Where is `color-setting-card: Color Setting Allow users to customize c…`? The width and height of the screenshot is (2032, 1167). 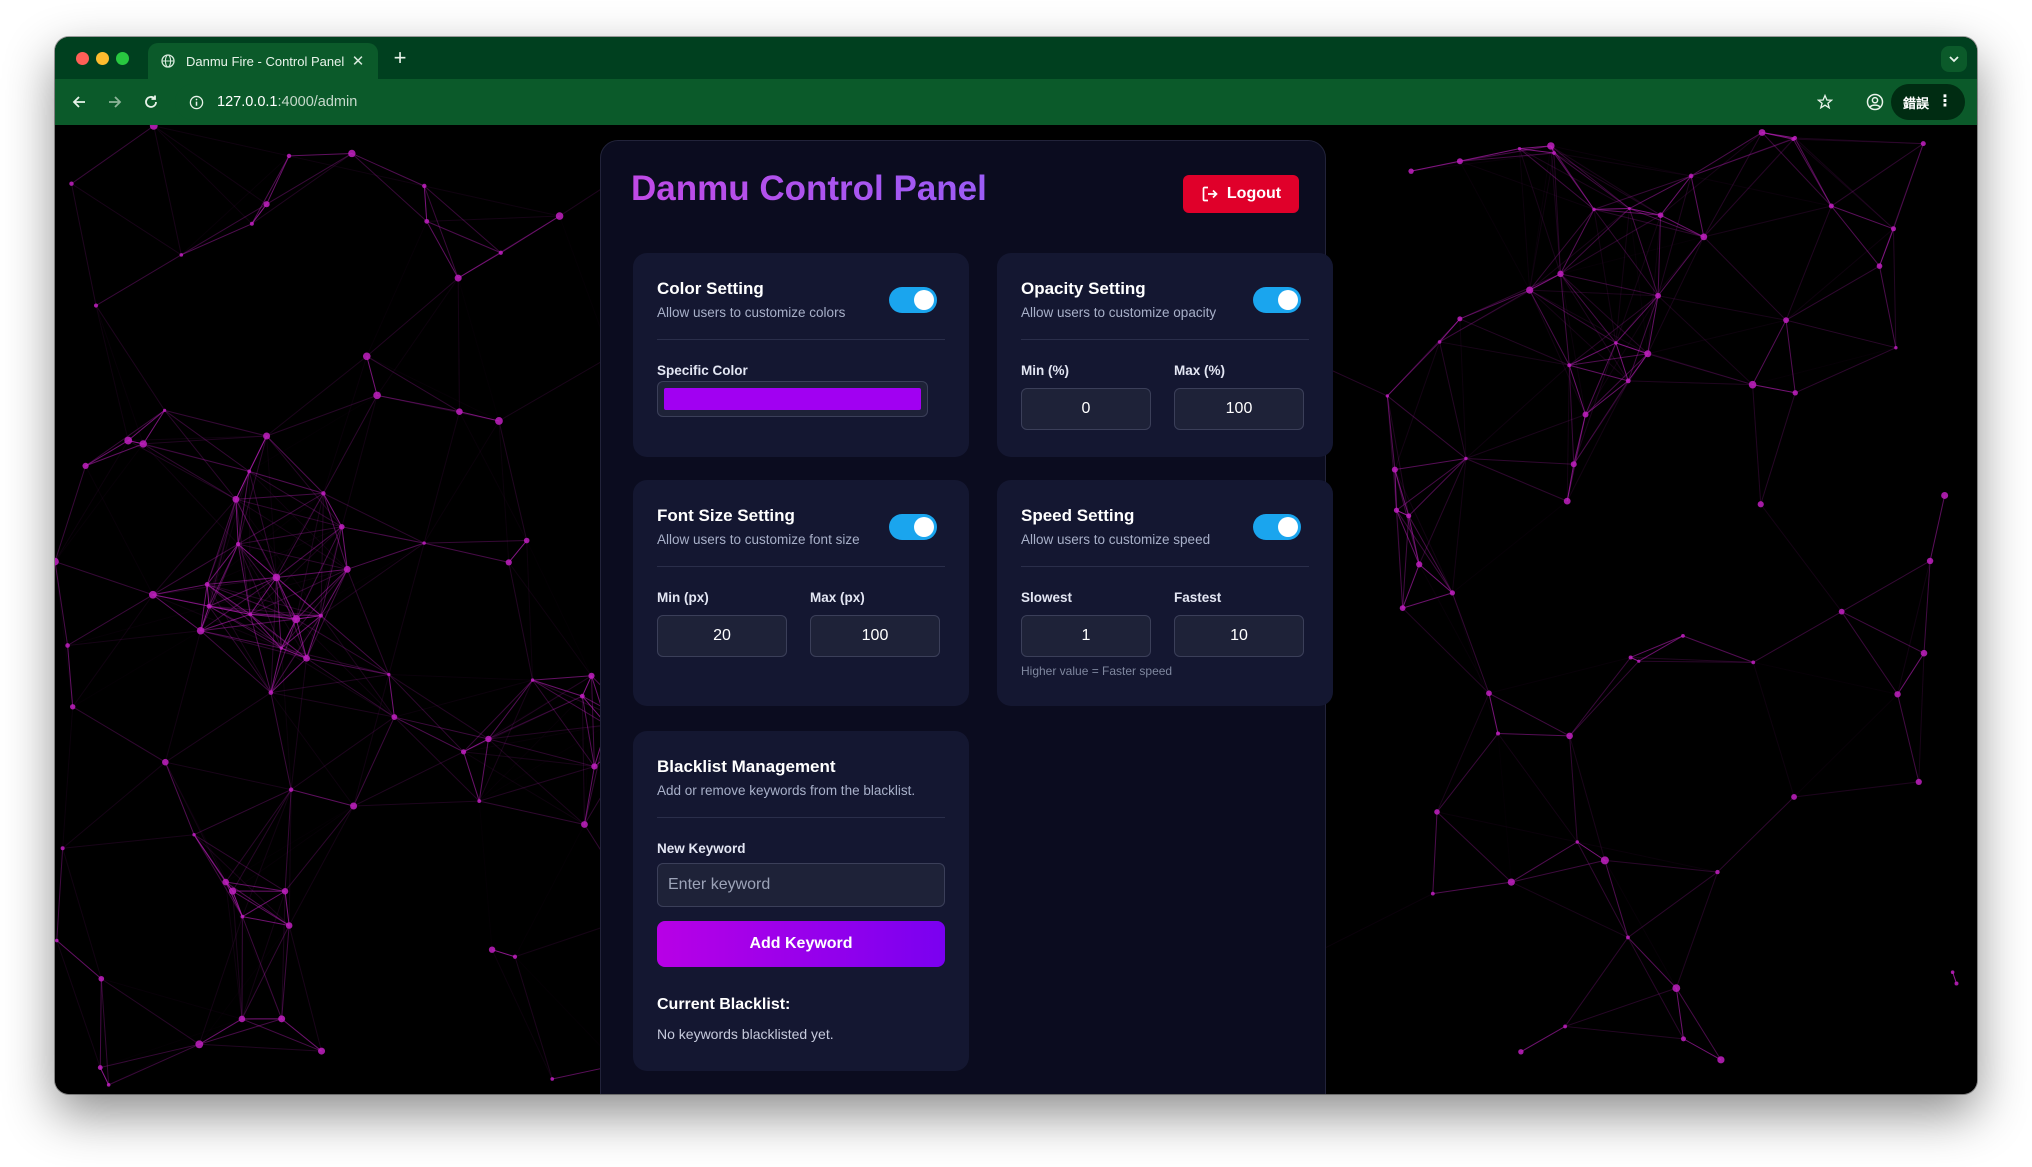
color-setting-card: Color Setting Allow users to customize c… is located at coordinates (801, 355).